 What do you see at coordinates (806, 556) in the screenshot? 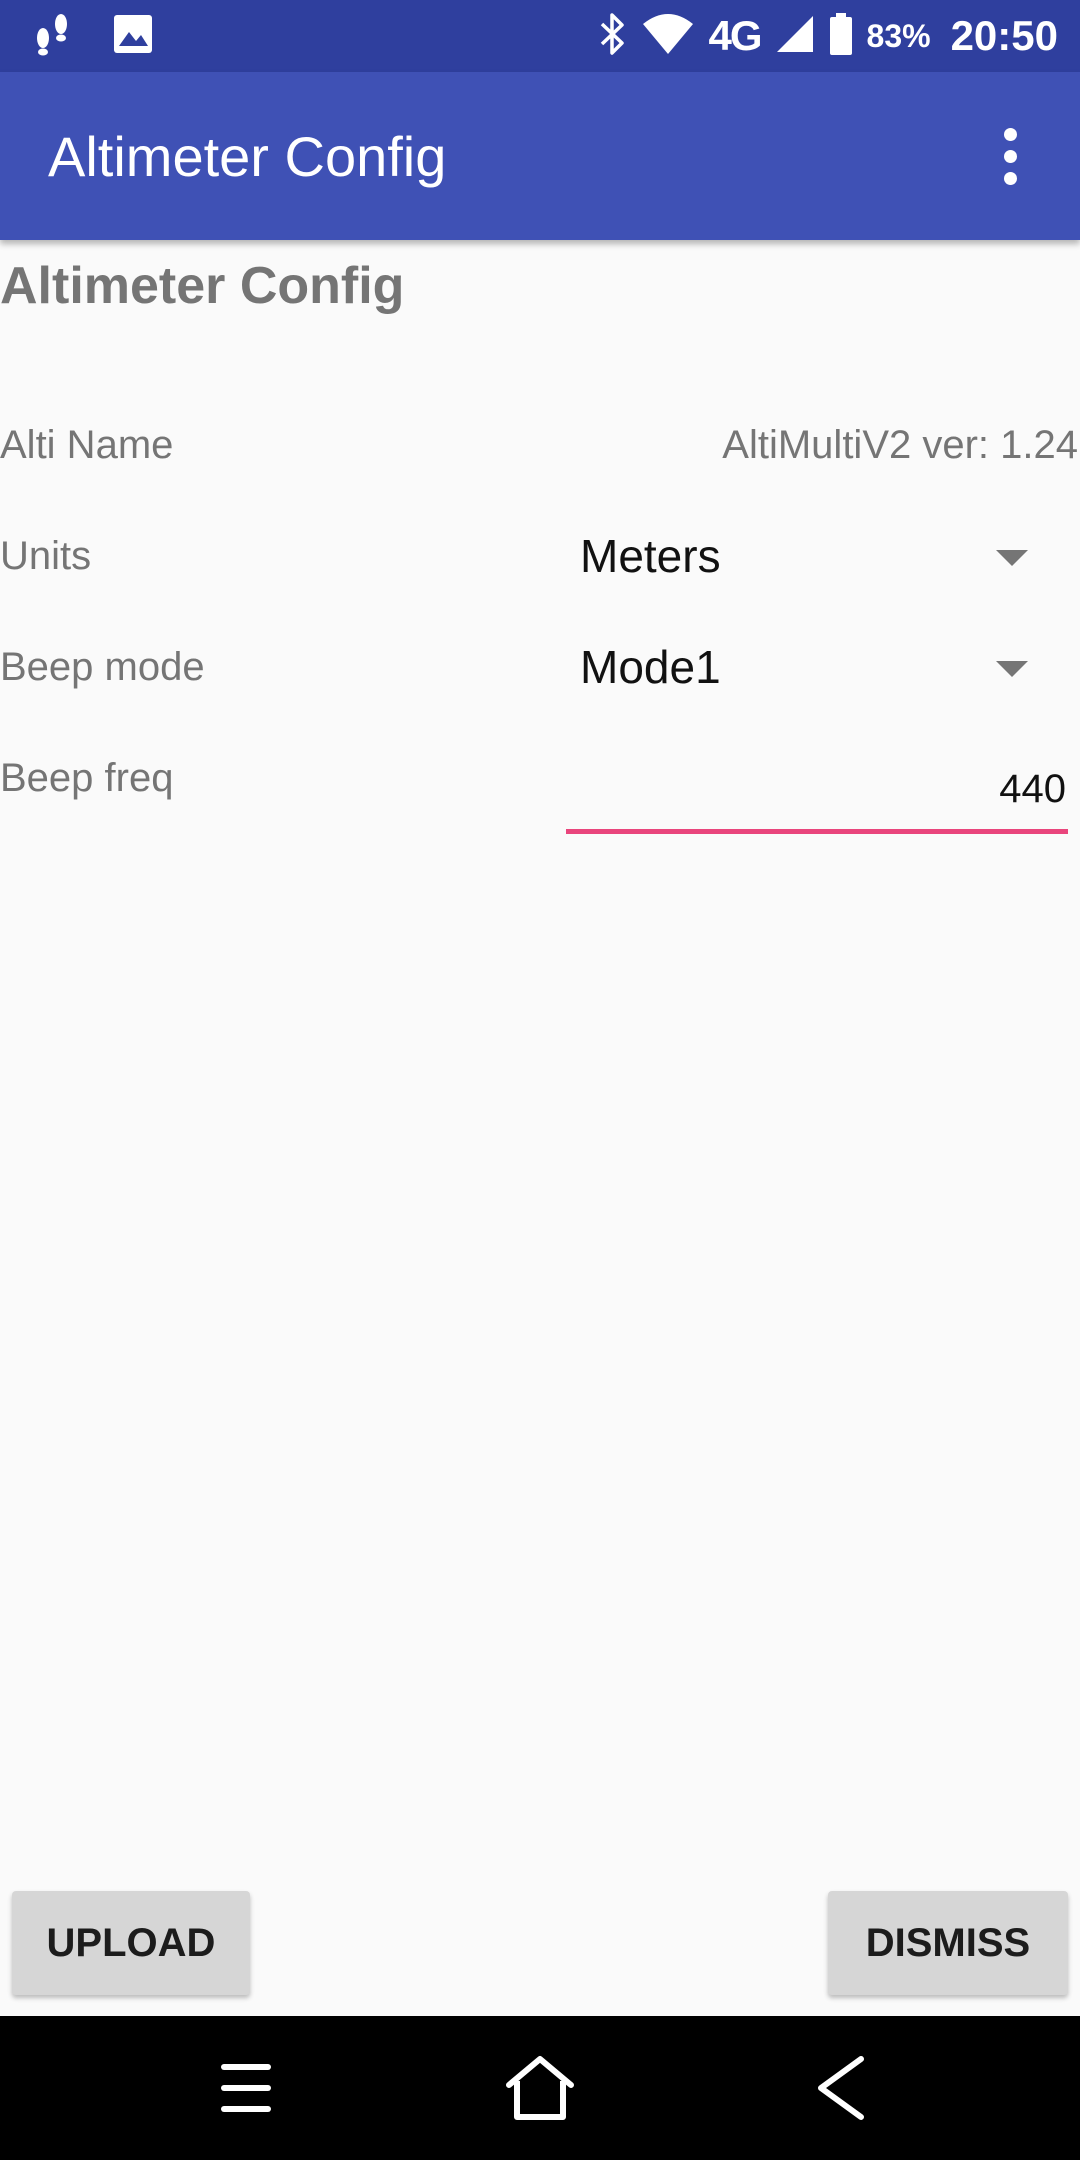
I see `units-spinner: Meters` at bounding box center [806, 556].